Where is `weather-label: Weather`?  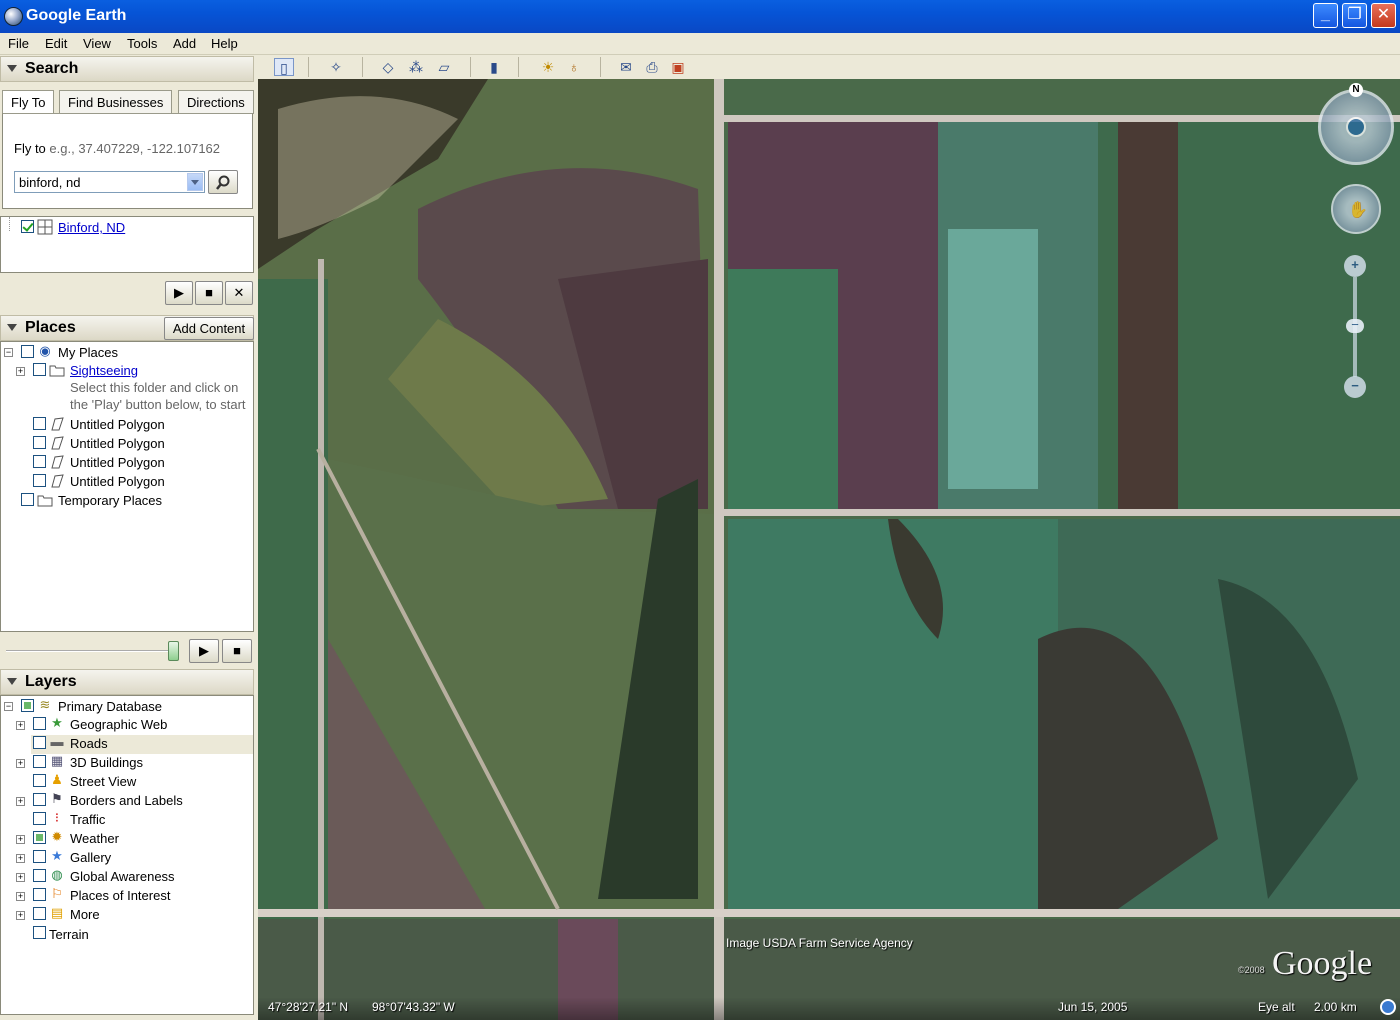 weather-label: Weather is located at coordinates (94, 840).